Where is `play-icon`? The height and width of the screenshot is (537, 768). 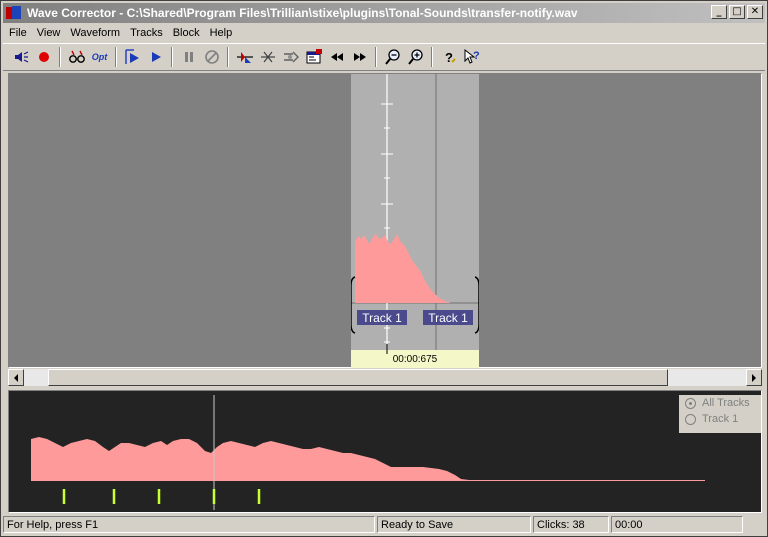
play-icon is located at coordinates (156, 57).